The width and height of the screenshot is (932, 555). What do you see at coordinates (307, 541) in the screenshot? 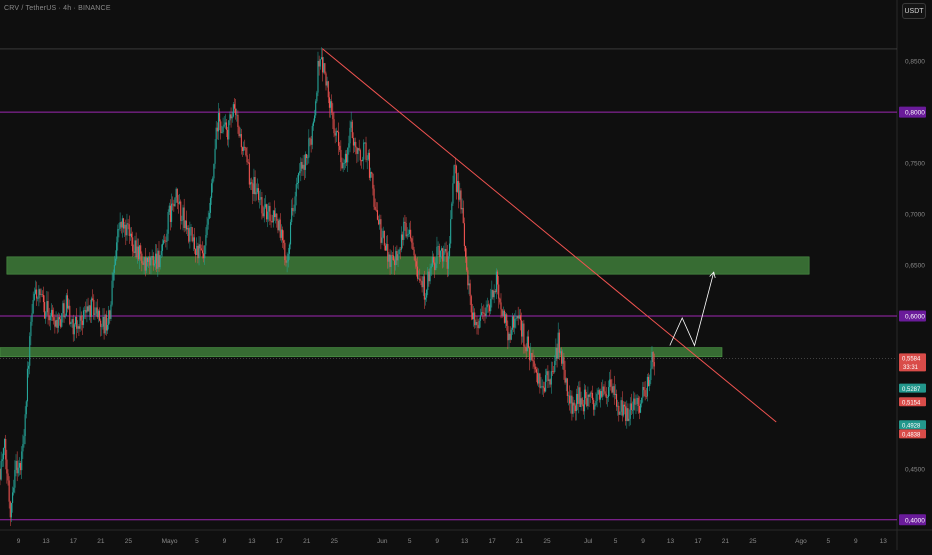
I see `time-tick-label: 21` at bounding box center [307, 541].